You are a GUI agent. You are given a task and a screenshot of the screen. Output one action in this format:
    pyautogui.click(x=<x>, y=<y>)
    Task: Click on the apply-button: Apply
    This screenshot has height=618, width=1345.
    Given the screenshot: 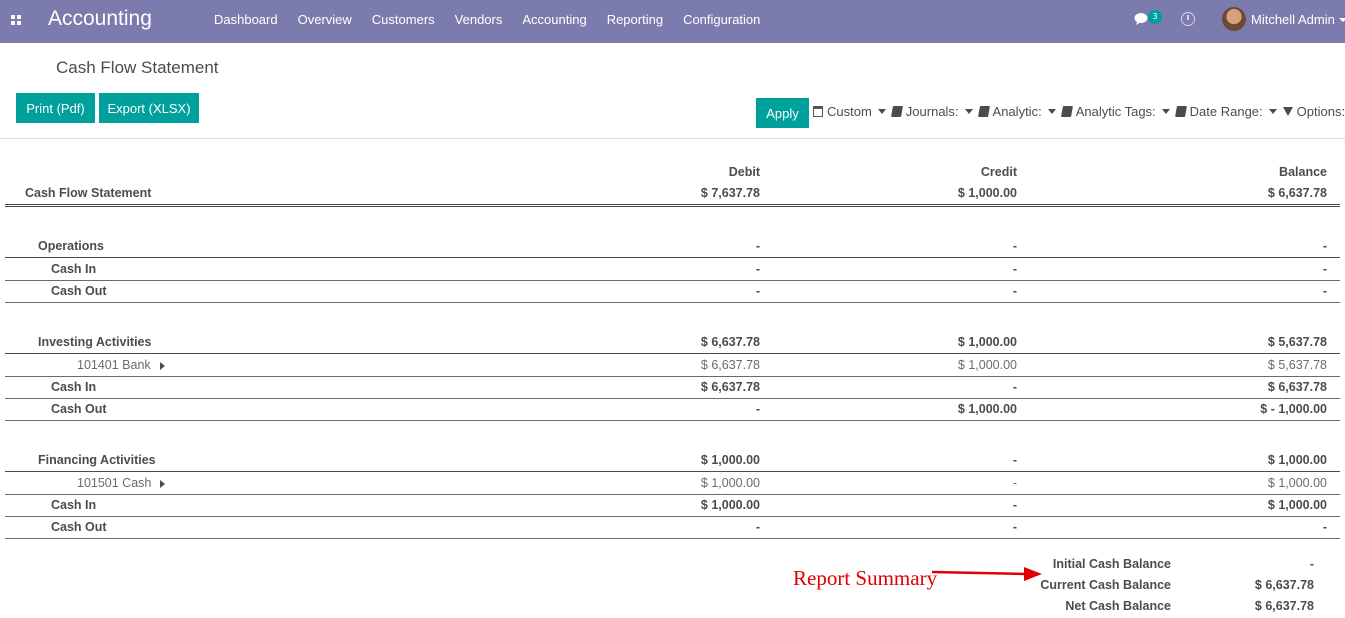 What is the action you would take?
    pyautogui.click(x=782, y=113)
    